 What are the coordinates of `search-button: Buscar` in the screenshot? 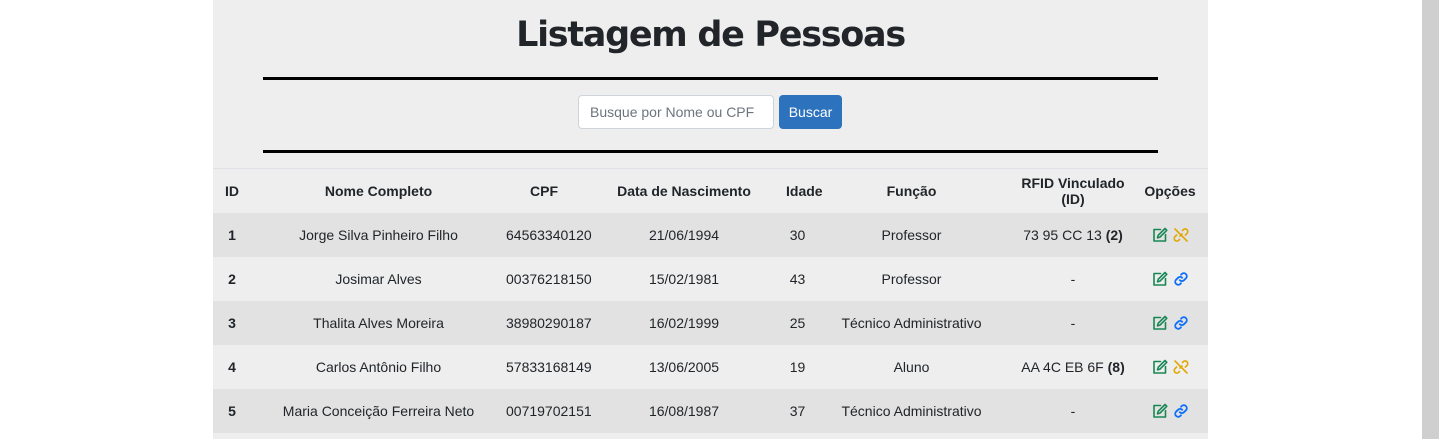 It's located at (810, 112).